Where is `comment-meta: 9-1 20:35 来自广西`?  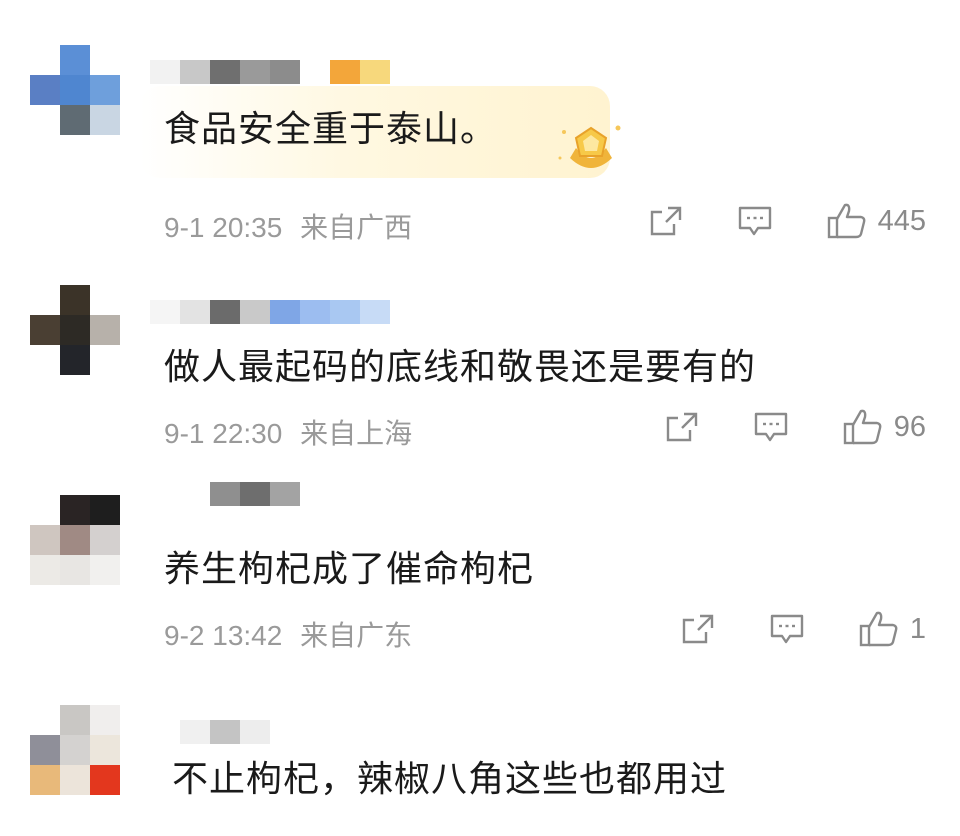
comment-meta: 9-1 20:35 来自广西 is located at coordinates (288, 226).